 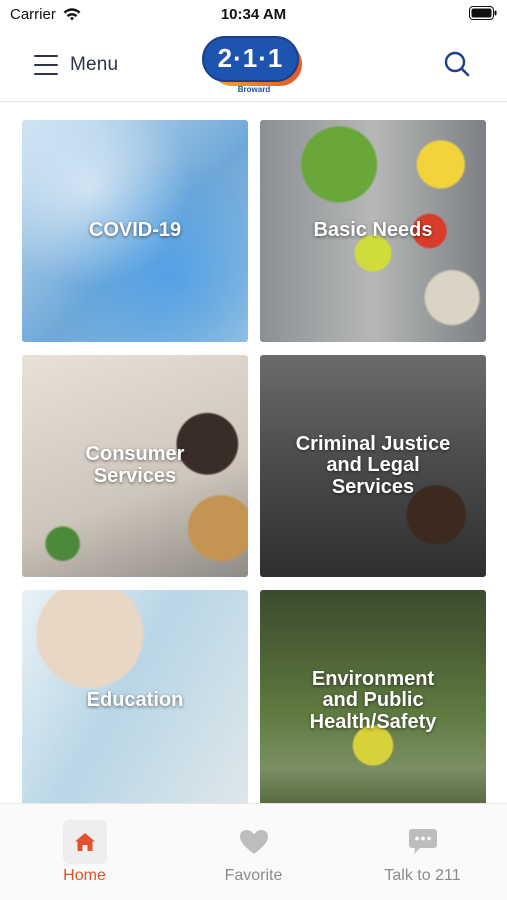 What do you see at coordinates (135, 700) in the screenshot?
I see `category-title: Education` at bounding box center [135, 700].